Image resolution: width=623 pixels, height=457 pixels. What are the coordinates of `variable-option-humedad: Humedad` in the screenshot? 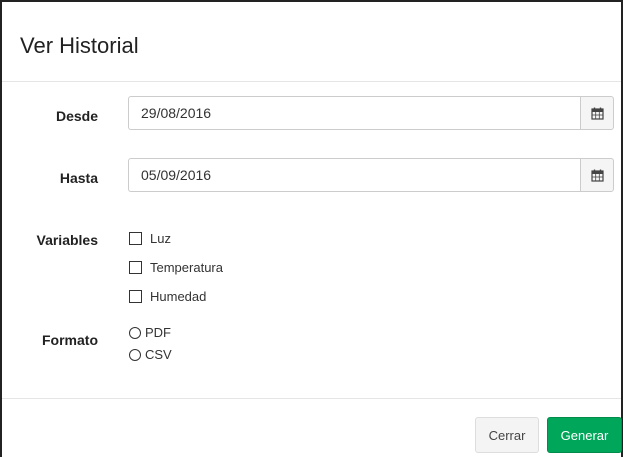 It's located at (167, 296).